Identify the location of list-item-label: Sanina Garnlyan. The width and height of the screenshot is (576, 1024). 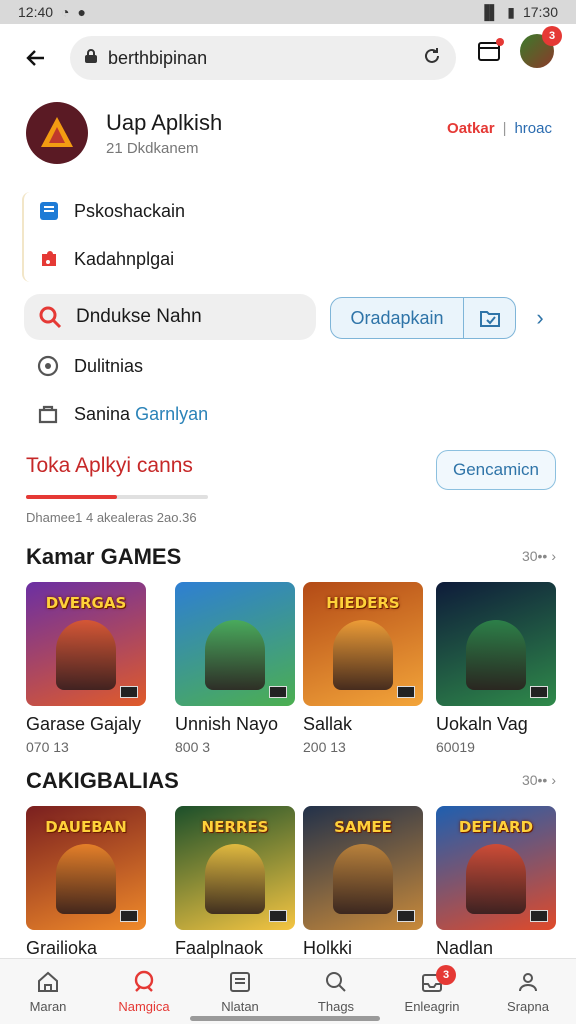
(141, 413).